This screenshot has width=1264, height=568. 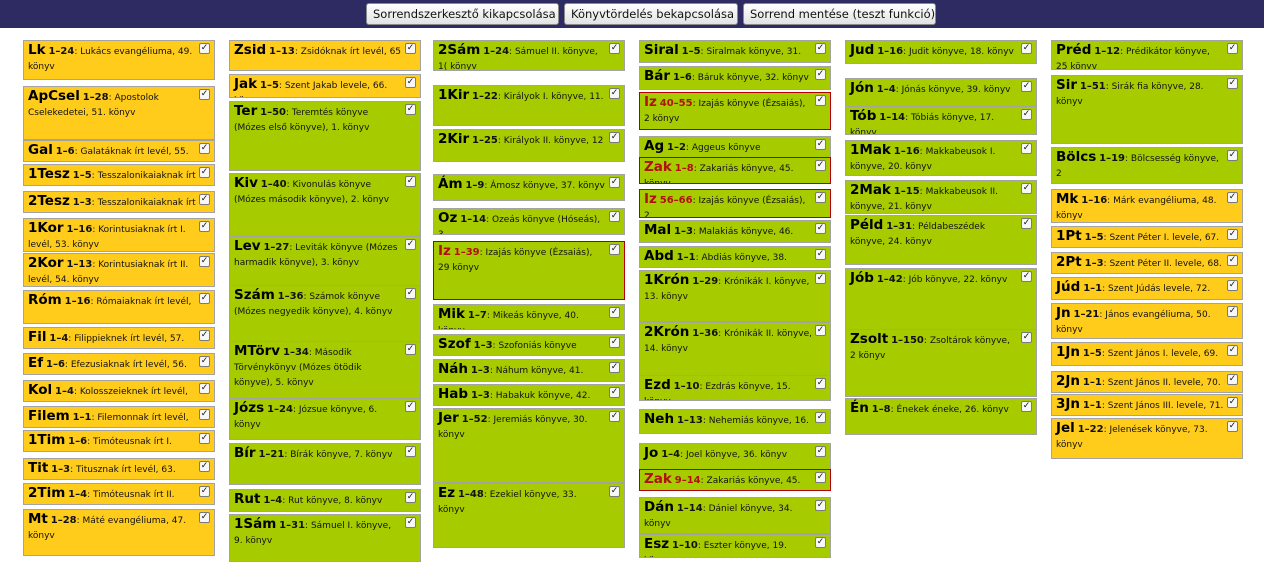 I want to click on book-card-róm: Róm 1–16: Rómaiaknak írt levél, ✓, so click(x=119, y=307).